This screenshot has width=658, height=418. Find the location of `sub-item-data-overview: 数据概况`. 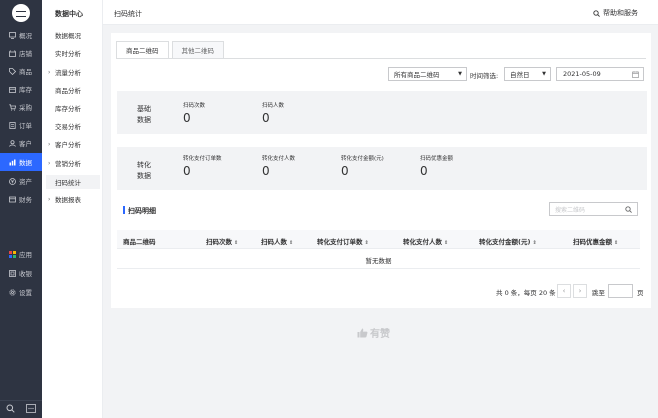

sub-item-data-overview: 数据概况 is located at coordinates (73, 35).